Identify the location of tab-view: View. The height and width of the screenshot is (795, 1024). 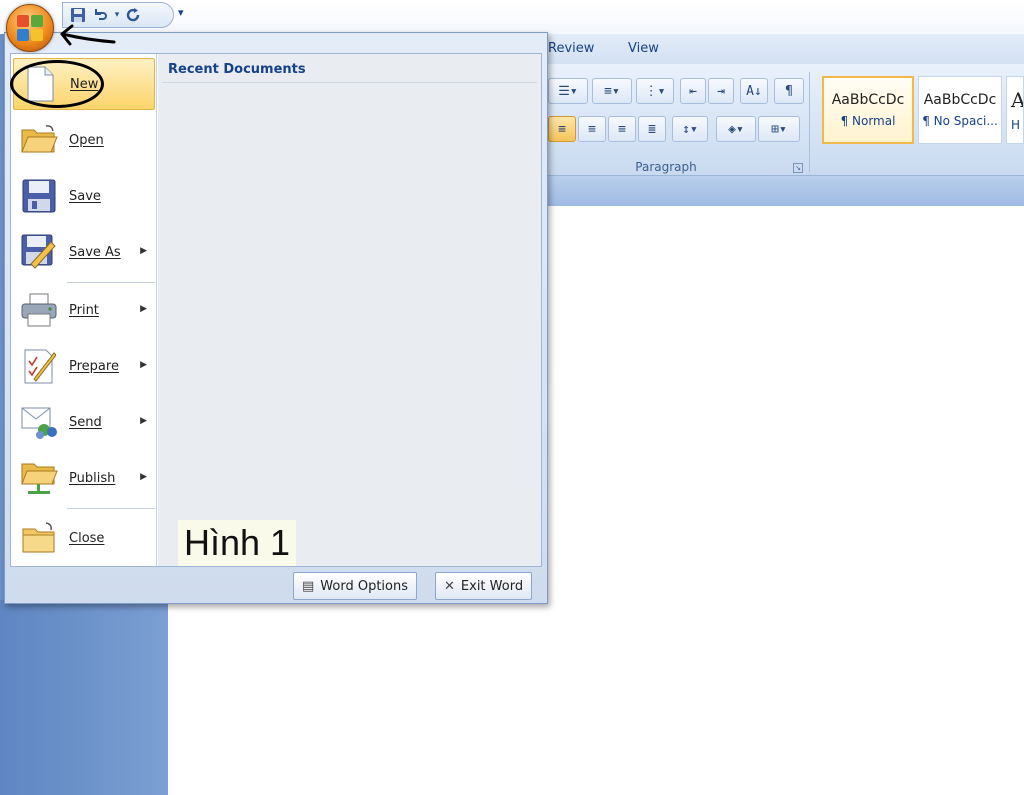
(643, 48).